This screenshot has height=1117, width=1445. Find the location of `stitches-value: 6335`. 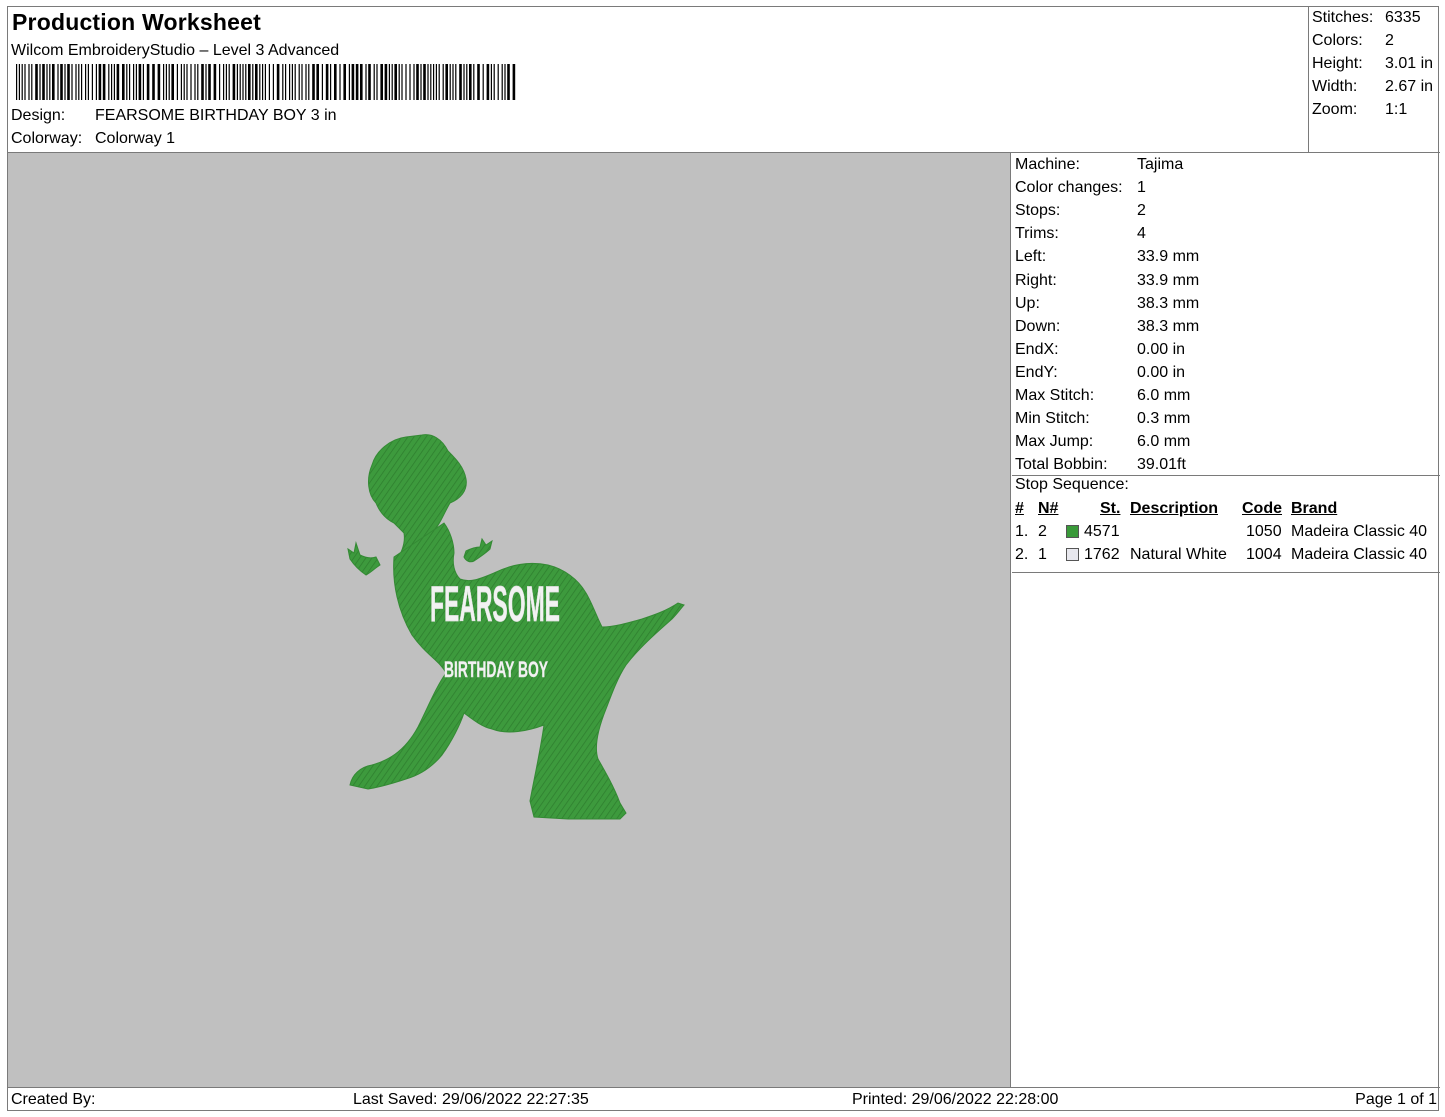

stitches-value: 6335 is located at coordinates (1403, 17).